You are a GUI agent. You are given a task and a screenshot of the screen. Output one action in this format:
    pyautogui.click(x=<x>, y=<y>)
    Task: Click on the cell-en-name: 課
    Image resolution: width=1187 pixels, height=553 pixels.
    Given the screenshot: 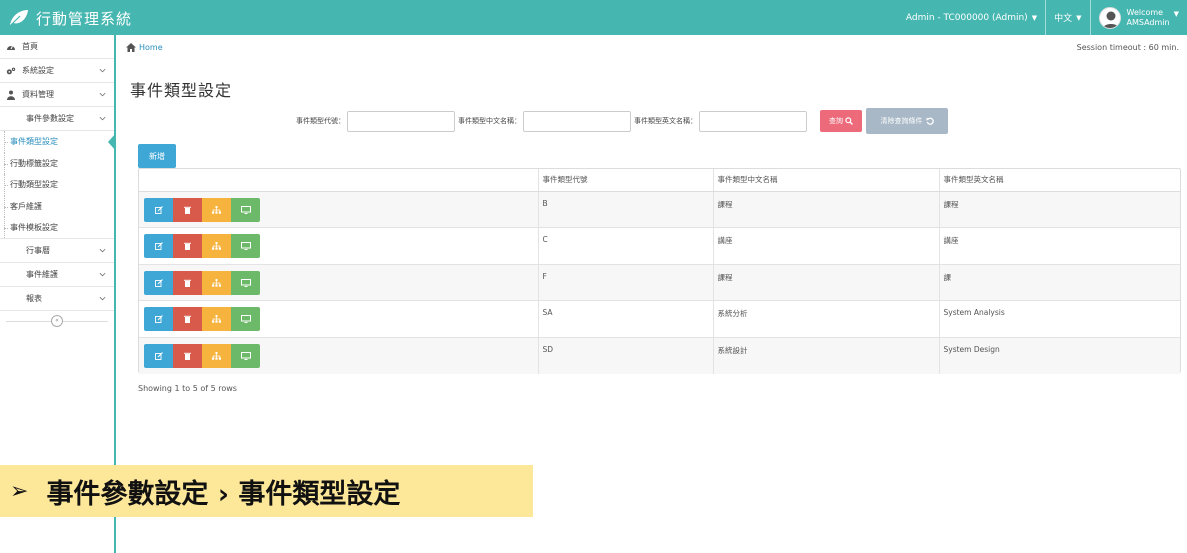 What is the action you would take?
    pyautogui.click(x=1059, y=282)
    